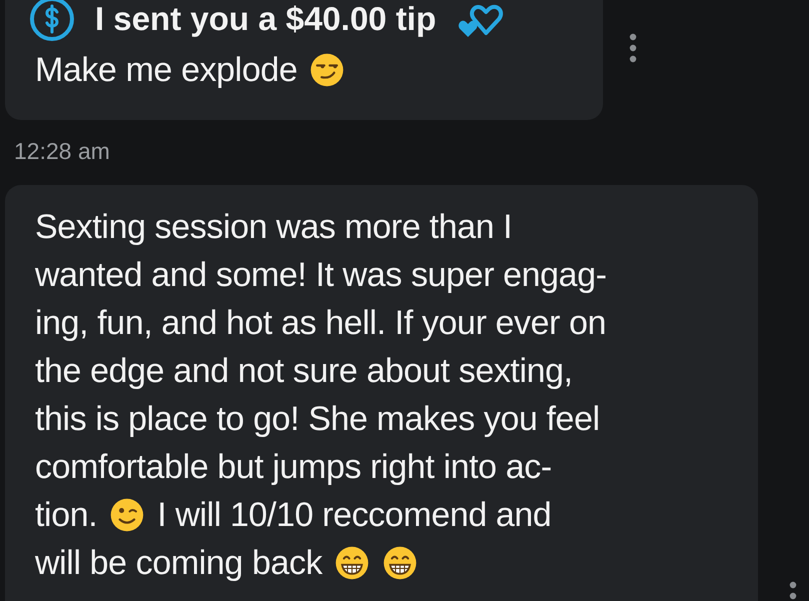 This screenshot has height=601, width=809. I want to click on message-text: will be coming back, so click(178, 563).